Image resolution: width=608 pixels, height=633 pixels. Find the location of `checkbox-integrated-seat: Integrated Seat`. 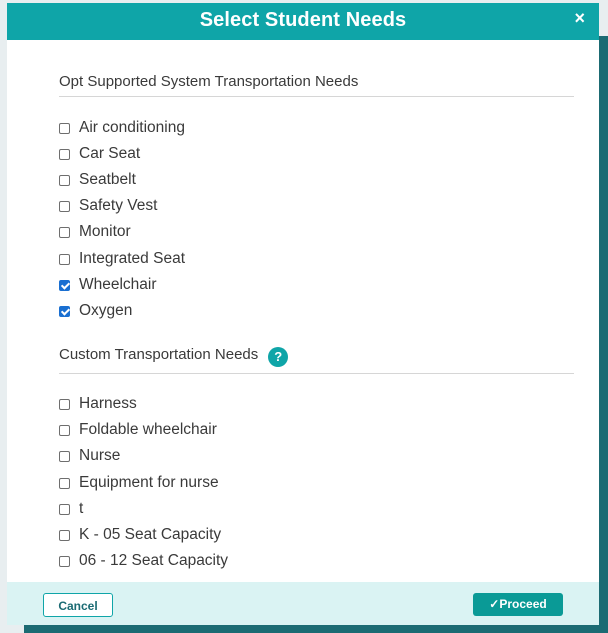

checkbox-integrated-seat: Integrated Seat is located at coordinates (122, 259).